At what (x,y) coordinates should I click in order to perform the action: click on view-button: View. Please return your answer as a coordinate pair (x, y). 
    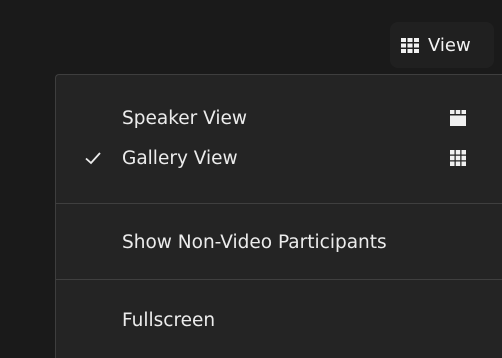
    Looking at the image, I should click on (442, 45).